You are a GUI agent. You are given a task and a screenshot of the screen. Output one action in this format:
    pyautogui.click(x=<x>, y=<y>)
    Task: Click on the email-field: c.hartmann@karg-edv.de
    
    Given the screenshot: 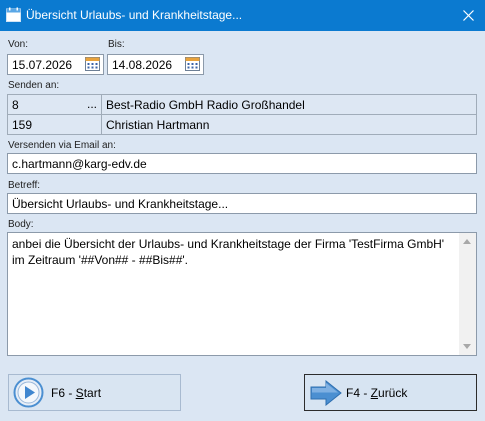 What is the action you would take?
    pyautogui.click(x=242, y=163)
    